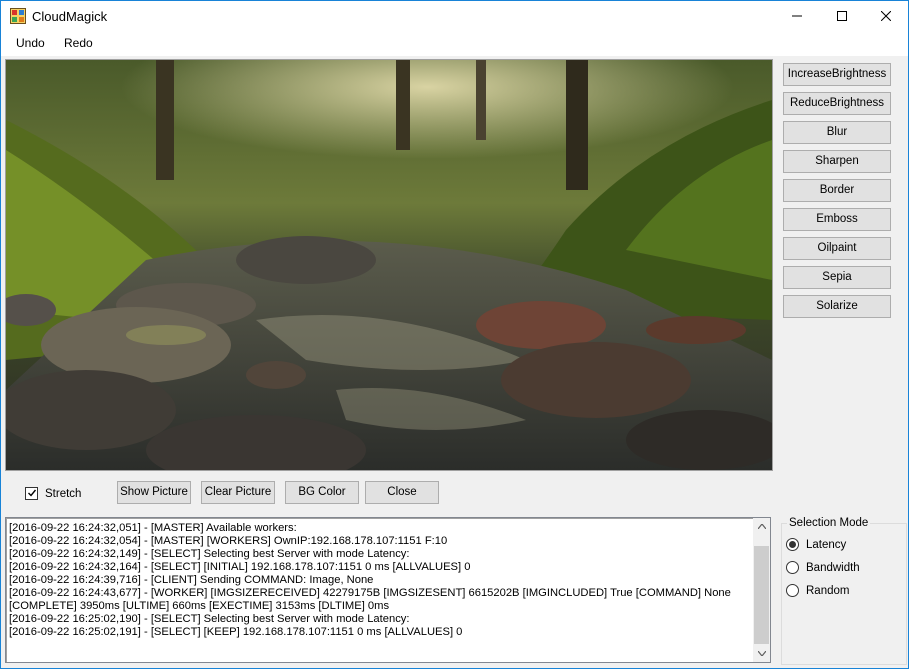 This screenshot has height=669, width=909. I want to click on close-window-button, so click(885, 16).